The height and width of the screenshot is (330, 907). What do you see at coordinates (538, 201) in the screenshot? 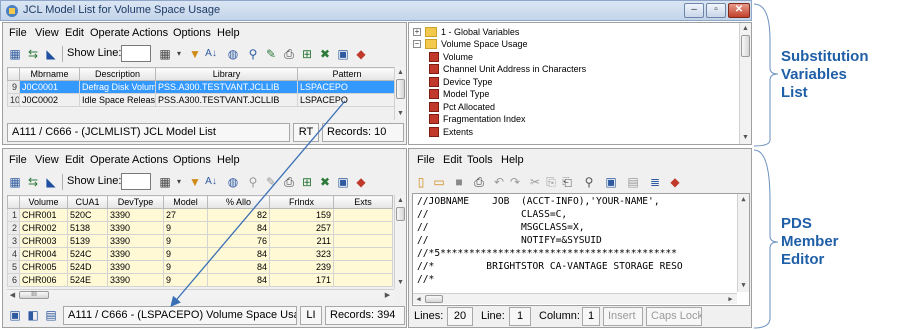
I see `code-line: //JOBNAME JOB (ACCT-INFO),'YOUR-NAME',` at bounding box center [538, 201].